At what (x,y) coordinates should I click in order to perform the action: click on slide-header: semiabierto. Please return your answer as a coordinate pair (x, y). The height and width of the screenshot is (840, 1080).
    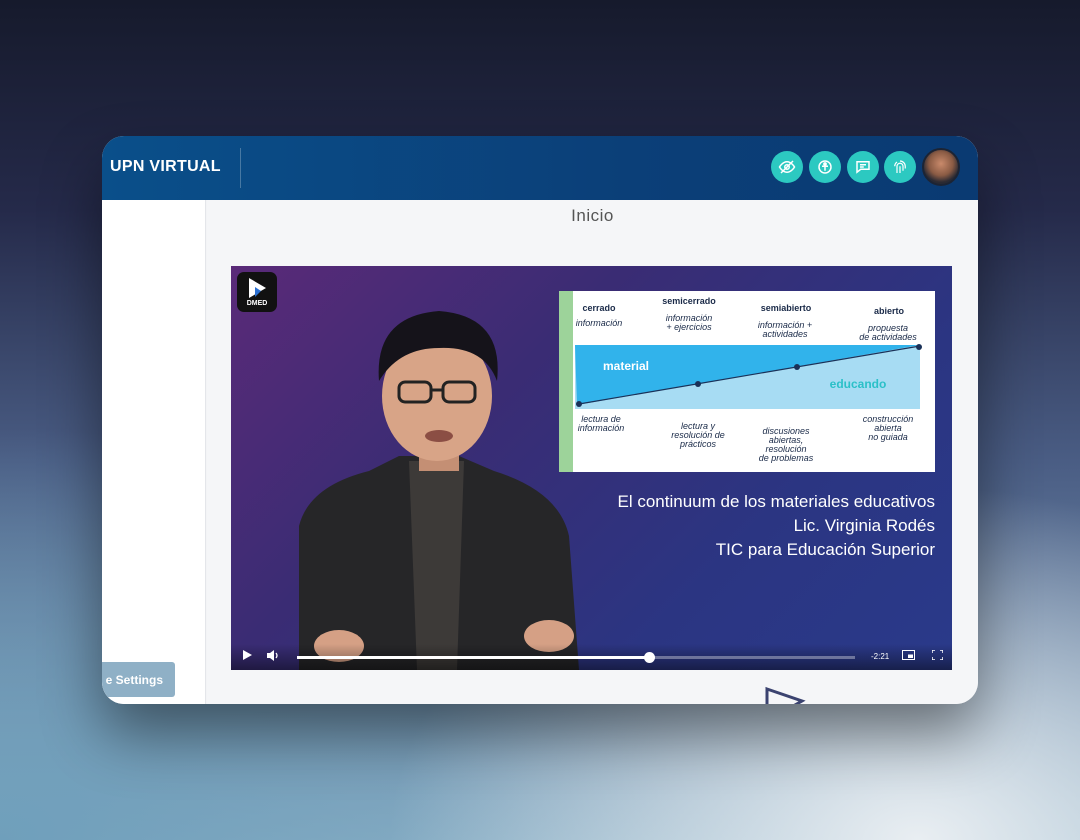
    Looking at the image, I should click on (786, 308).